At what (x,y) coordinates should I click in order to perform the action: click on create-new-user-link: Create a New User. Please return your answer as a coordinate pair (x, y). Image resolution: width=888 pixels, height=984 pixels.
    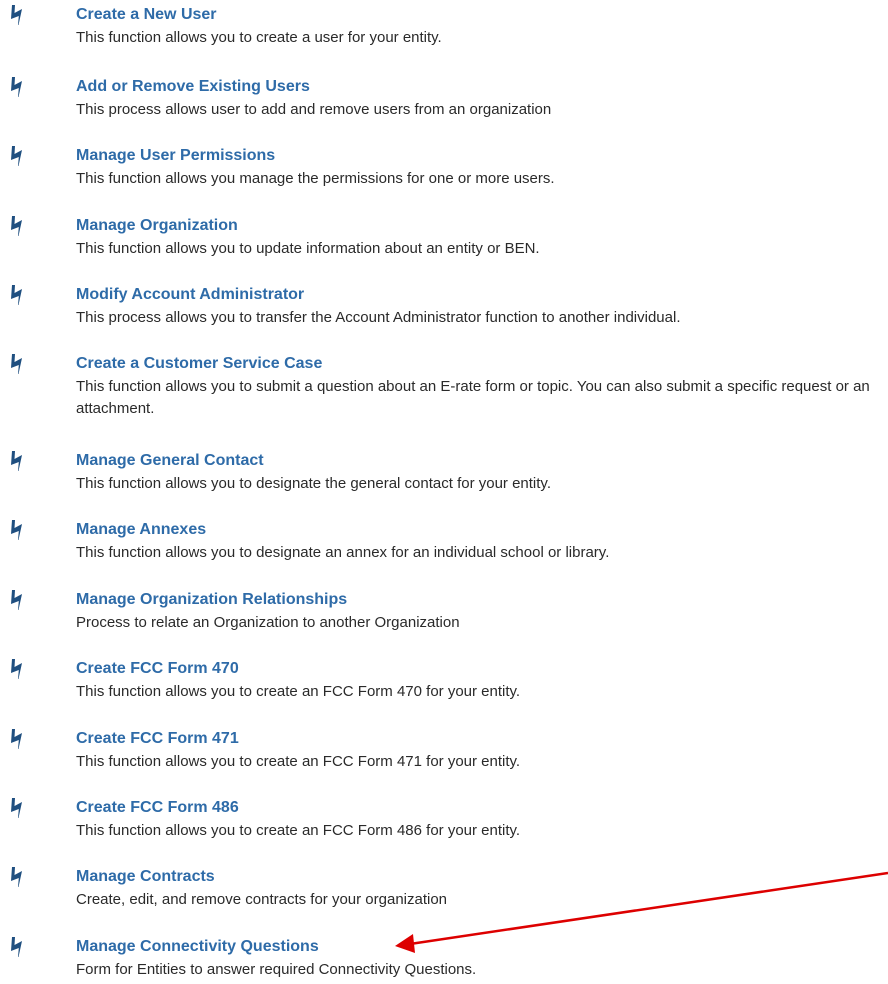
    Looking at the image, I should click on (146, 15).